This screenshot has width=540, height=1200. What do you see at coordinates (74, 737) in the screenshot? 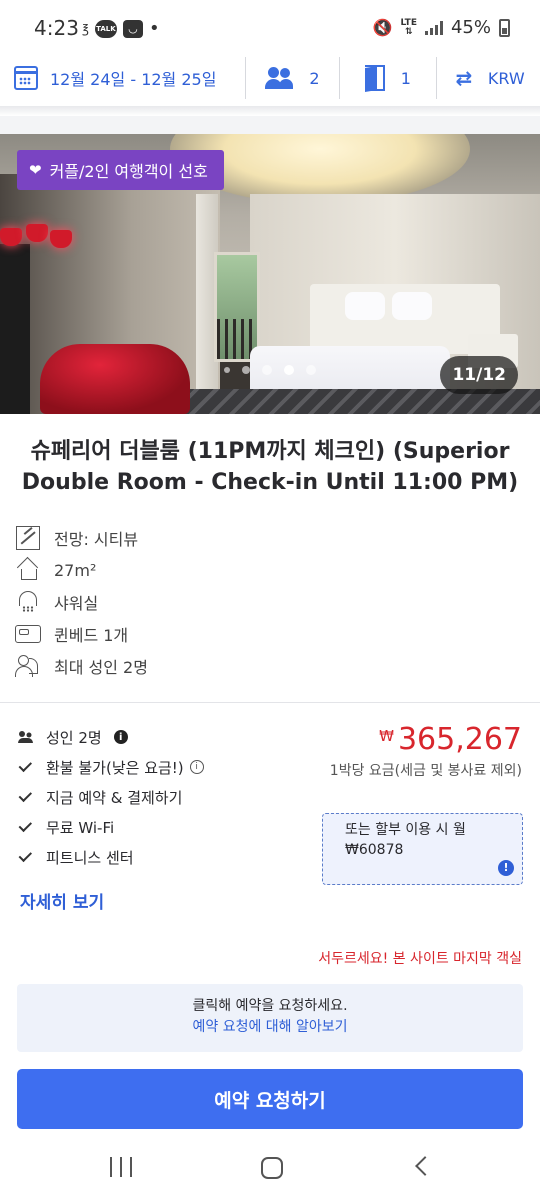
I see `feature-label: 성인 2명` at bounding box center [74, 737].